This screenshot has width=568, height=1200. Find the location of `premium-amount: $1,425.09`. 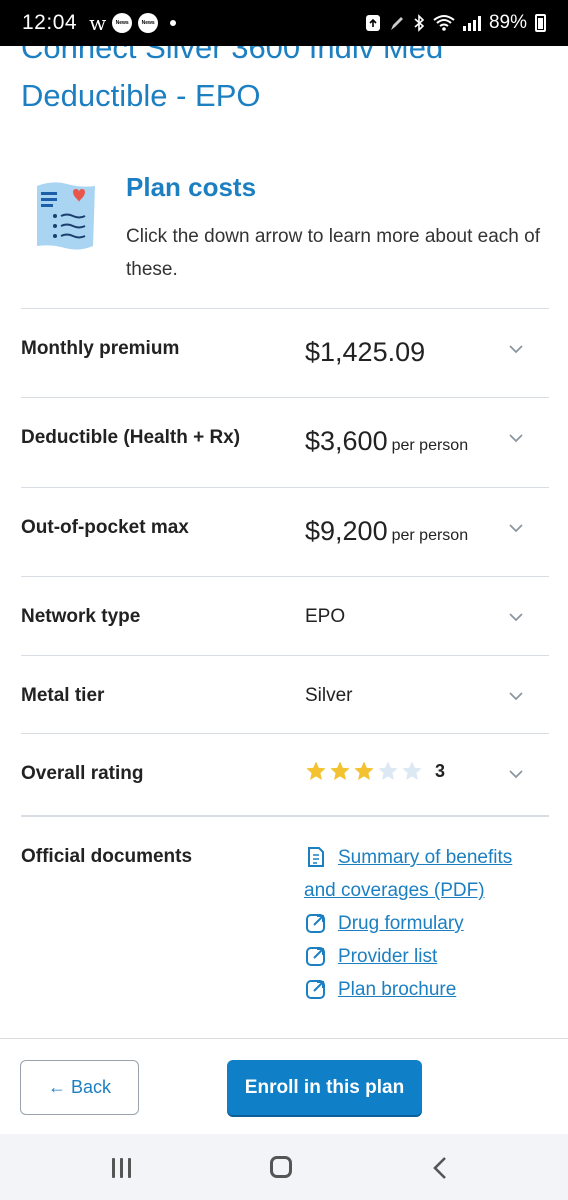

premium-amount: $1,425.09 is located at coordinates (365, 352).